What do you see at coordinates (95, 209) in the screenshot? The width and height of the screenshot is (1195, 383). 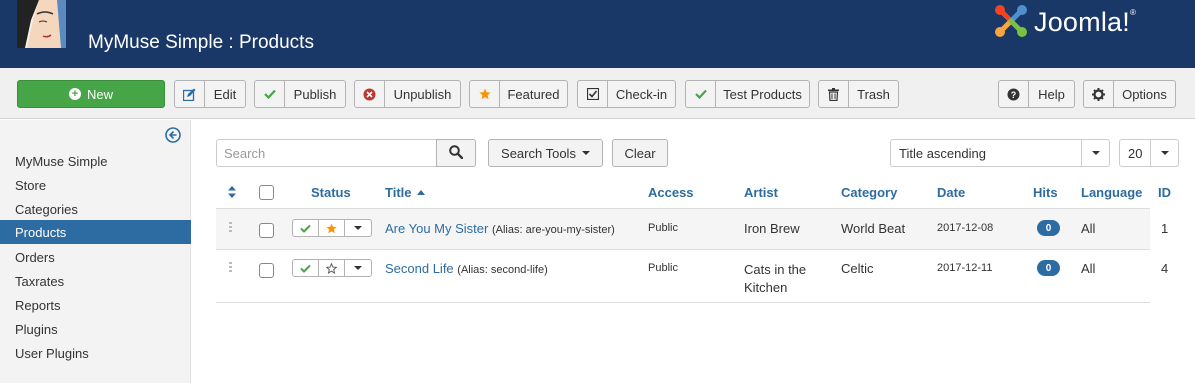 I see `sidebar-item-categories: Categories` at bounding box center [95, 209].